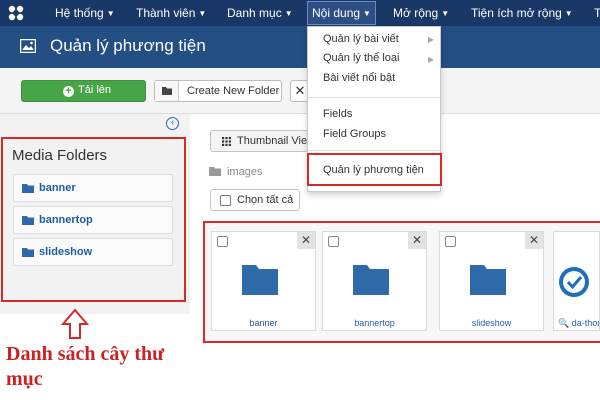  I want to click on sidebar-title: Media Folders, so click(60, 155).